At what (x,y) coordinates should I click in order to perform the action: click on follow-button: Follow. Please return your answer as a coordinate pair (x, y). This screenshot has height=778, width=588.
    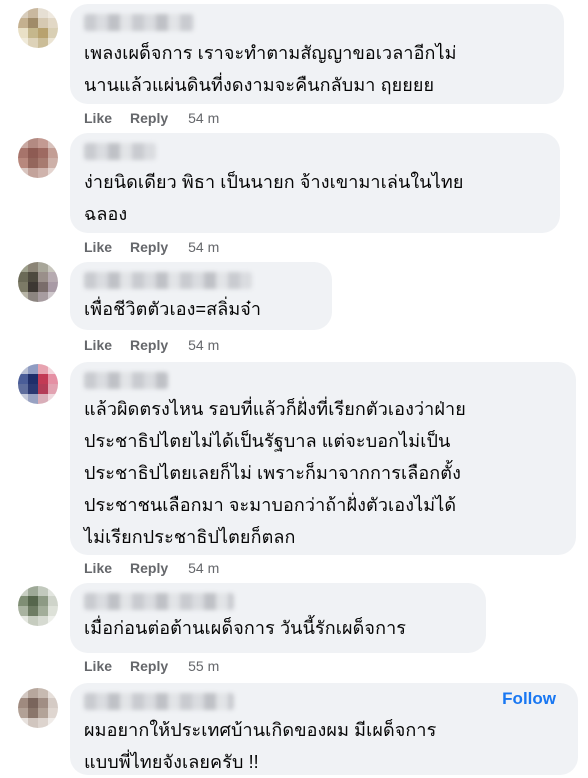
    Looking at the image, I should click on (529, 699).